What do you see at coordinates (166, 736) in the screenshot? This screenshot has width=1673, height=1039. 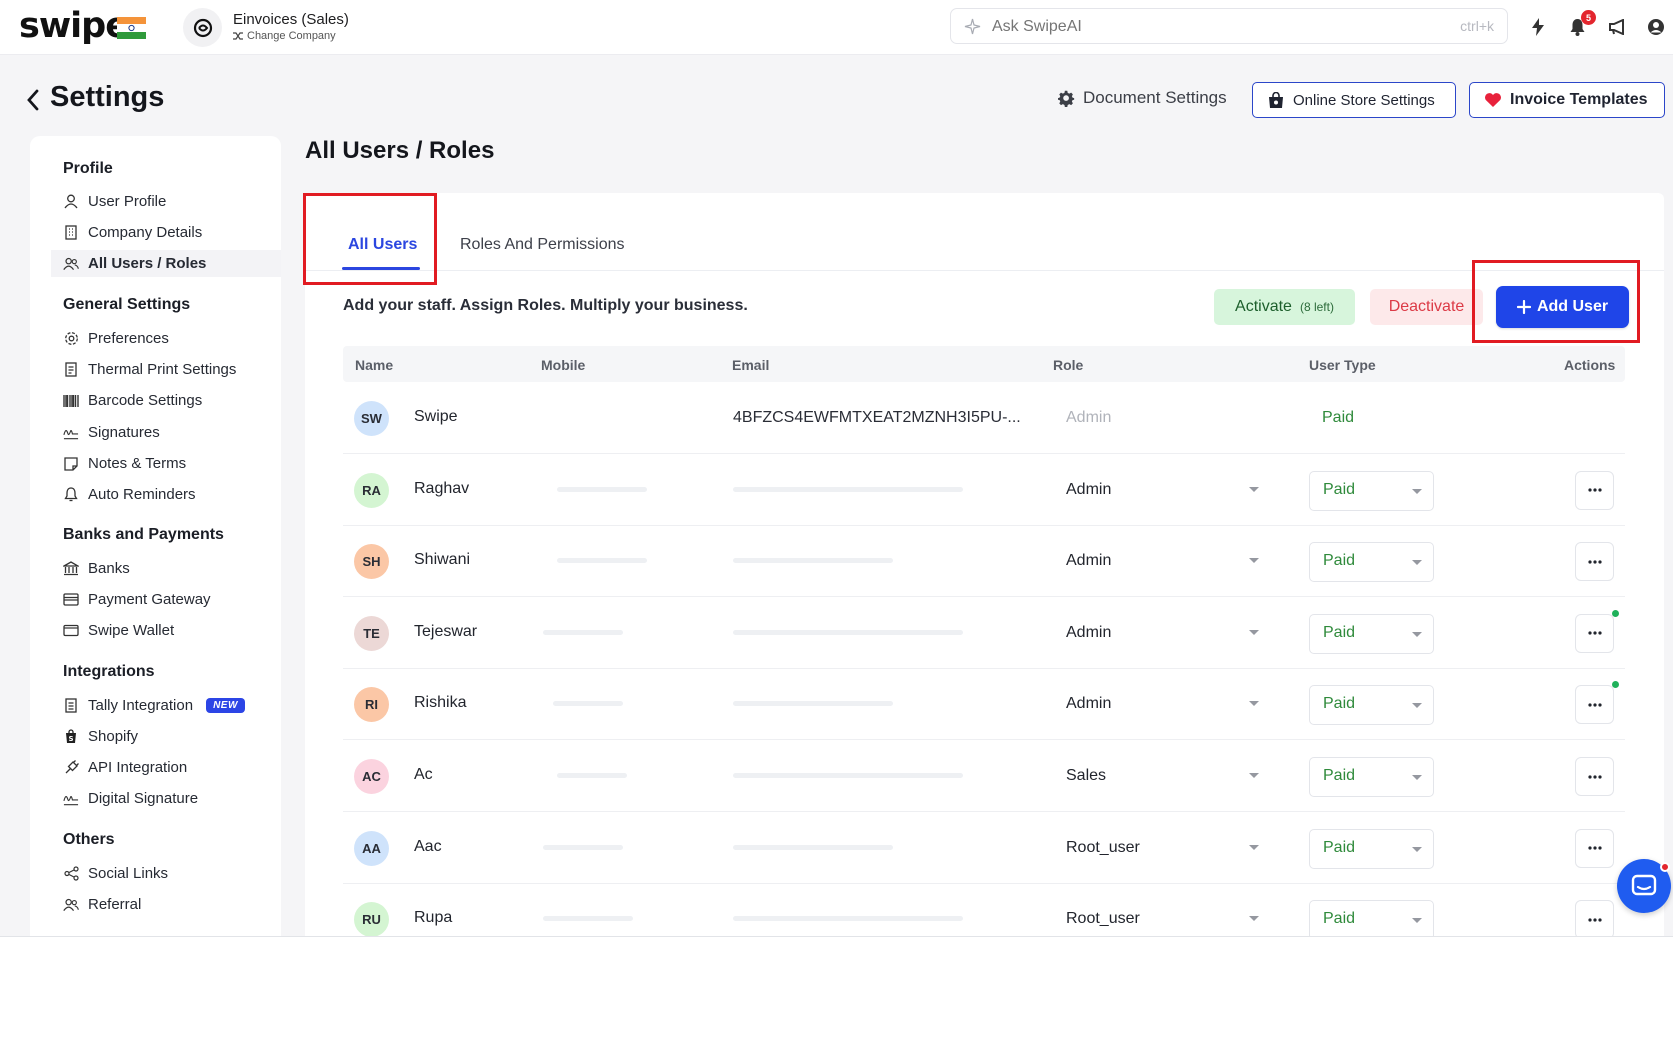 I see `sidebar-item-shopify: S Shopify` at bounding box center [166, 736].